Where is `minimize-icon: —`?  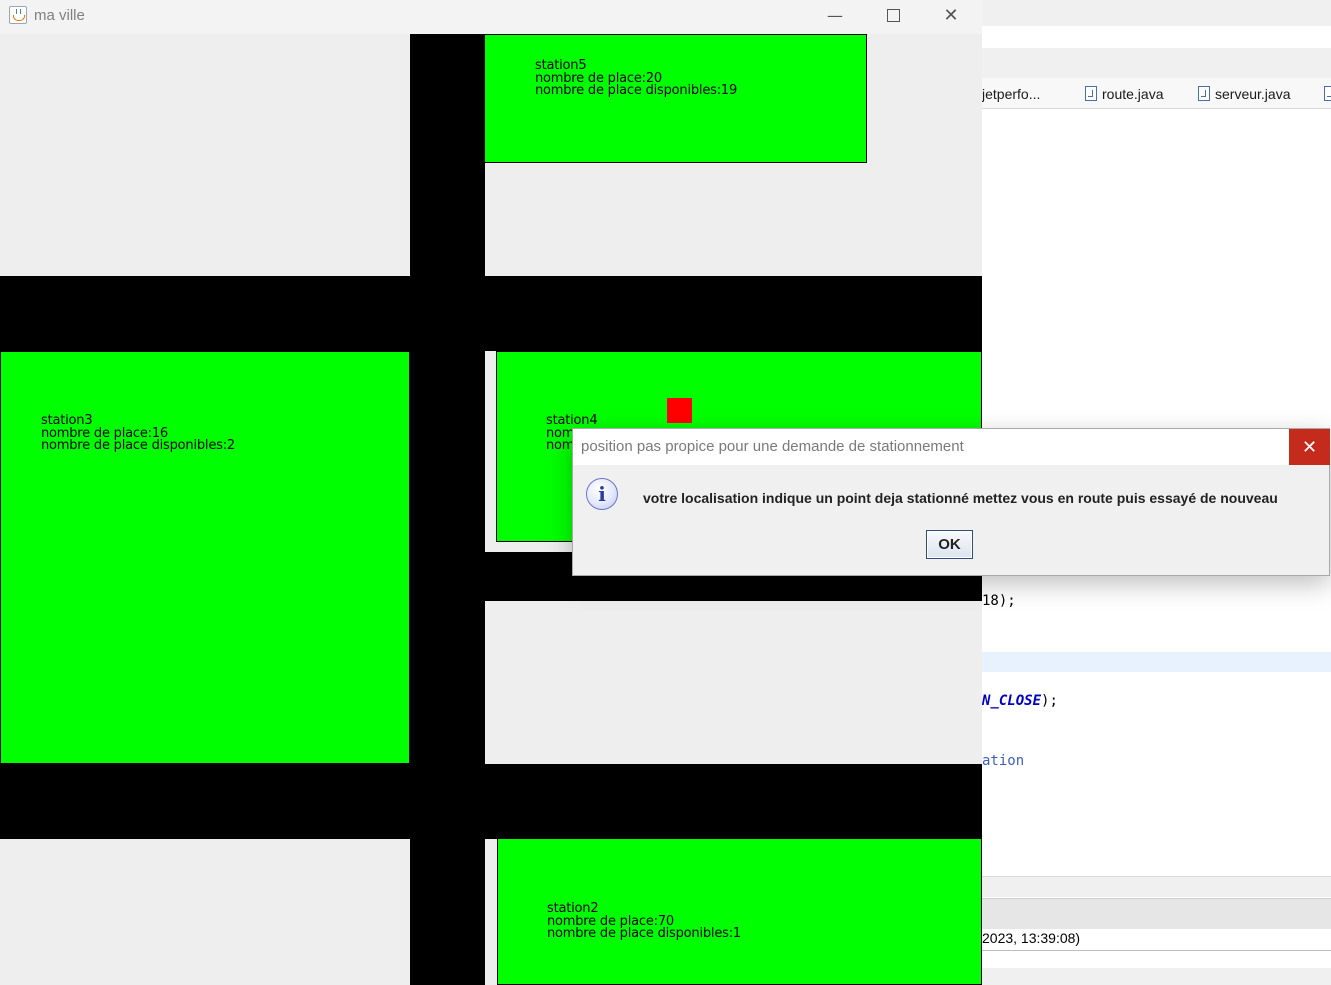
minimize-icon: — is located at coordinates (835, 15).